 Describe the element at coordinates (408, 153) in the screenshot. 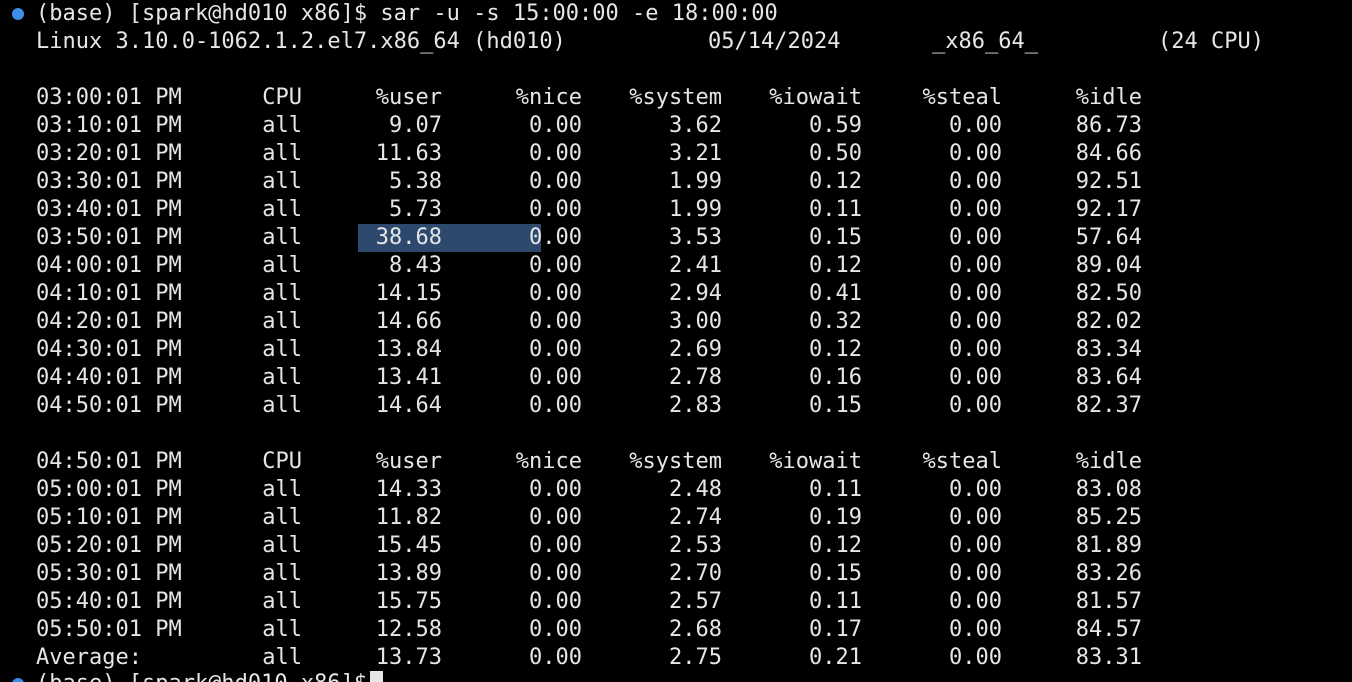

I see `cell-user: 11.63` at that location.